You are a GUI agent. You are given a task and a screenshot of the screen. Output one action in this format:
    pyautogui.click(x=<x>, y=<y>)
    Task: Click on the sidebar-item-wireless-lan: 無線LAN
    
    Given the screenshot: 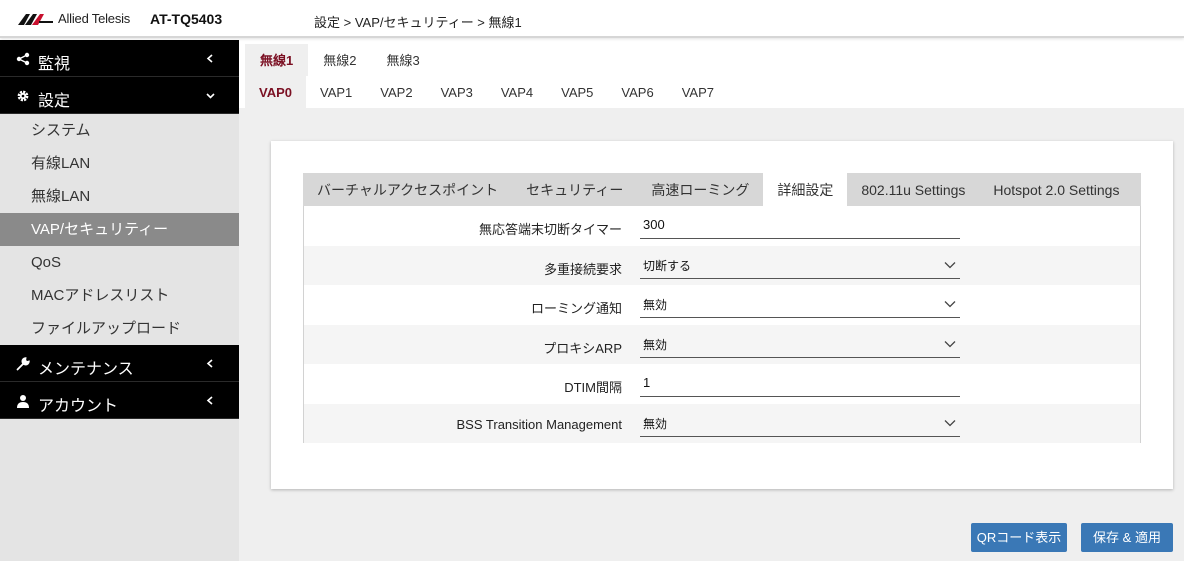 What is the action you would take?
    pyautogui.click(x=119, y=196)
    